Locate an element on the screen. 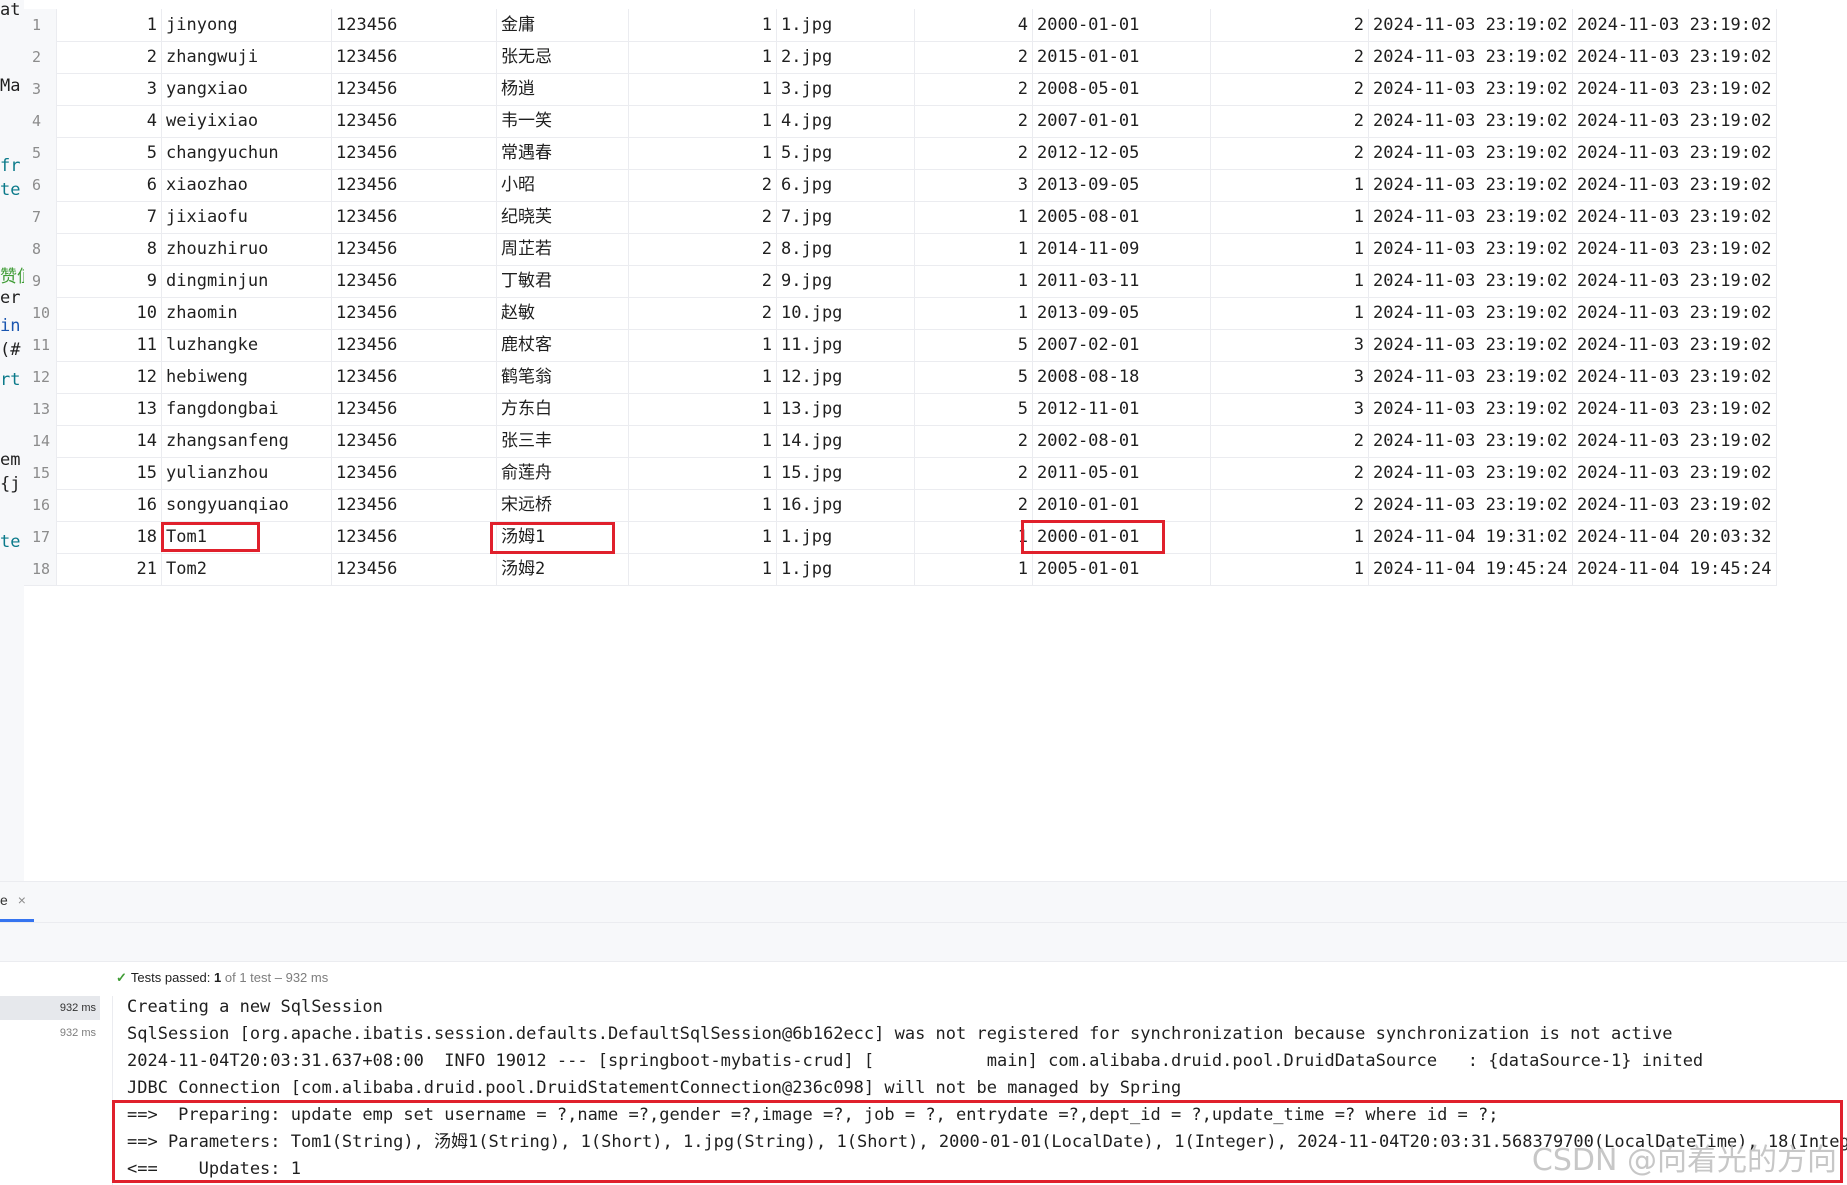 Image resolution: width=1847 pixels, height=1185 pixels. cell-job: 3 is located at coordinates (974, 185).